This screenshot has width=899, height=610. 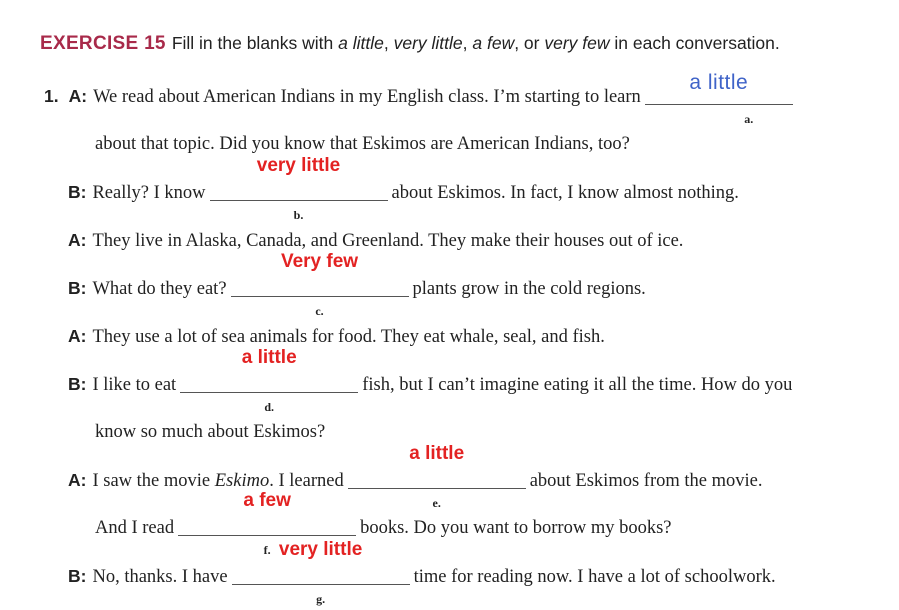 I want to click on blank-a: a little a., so click(x=718, y=99).